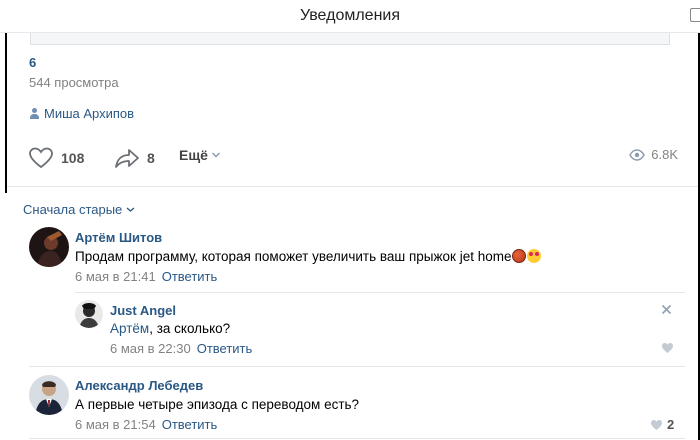  I want to click on more-button: Ещё, so click(200, 155).